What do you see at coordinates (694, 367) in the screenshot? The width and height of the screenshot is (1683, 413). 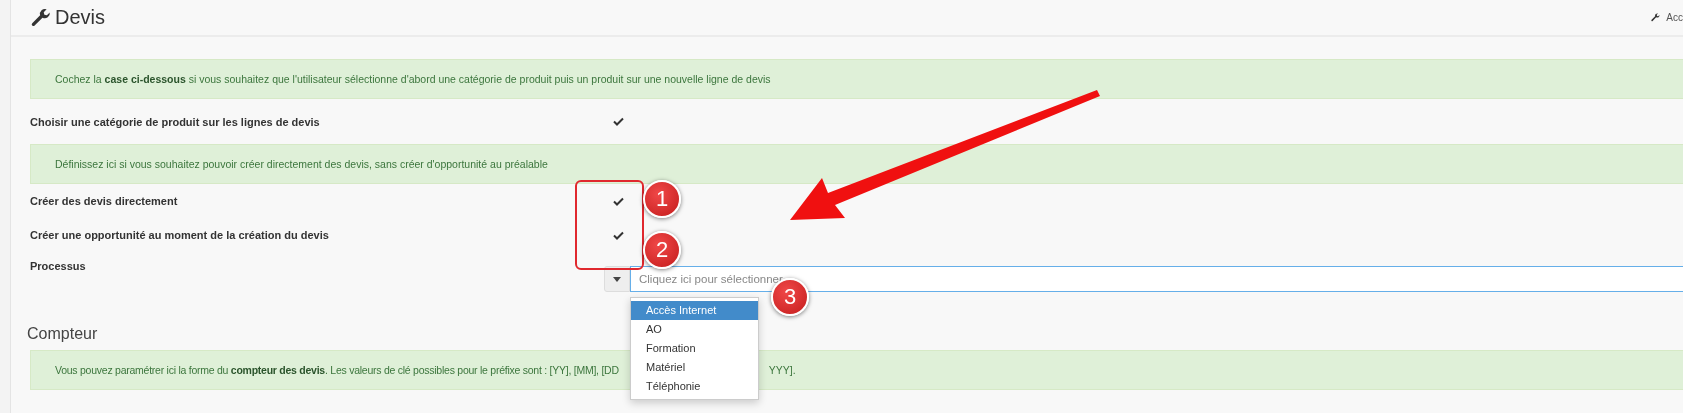 I see `dropdown-option: Matériel` at bounding box center [694, 367].